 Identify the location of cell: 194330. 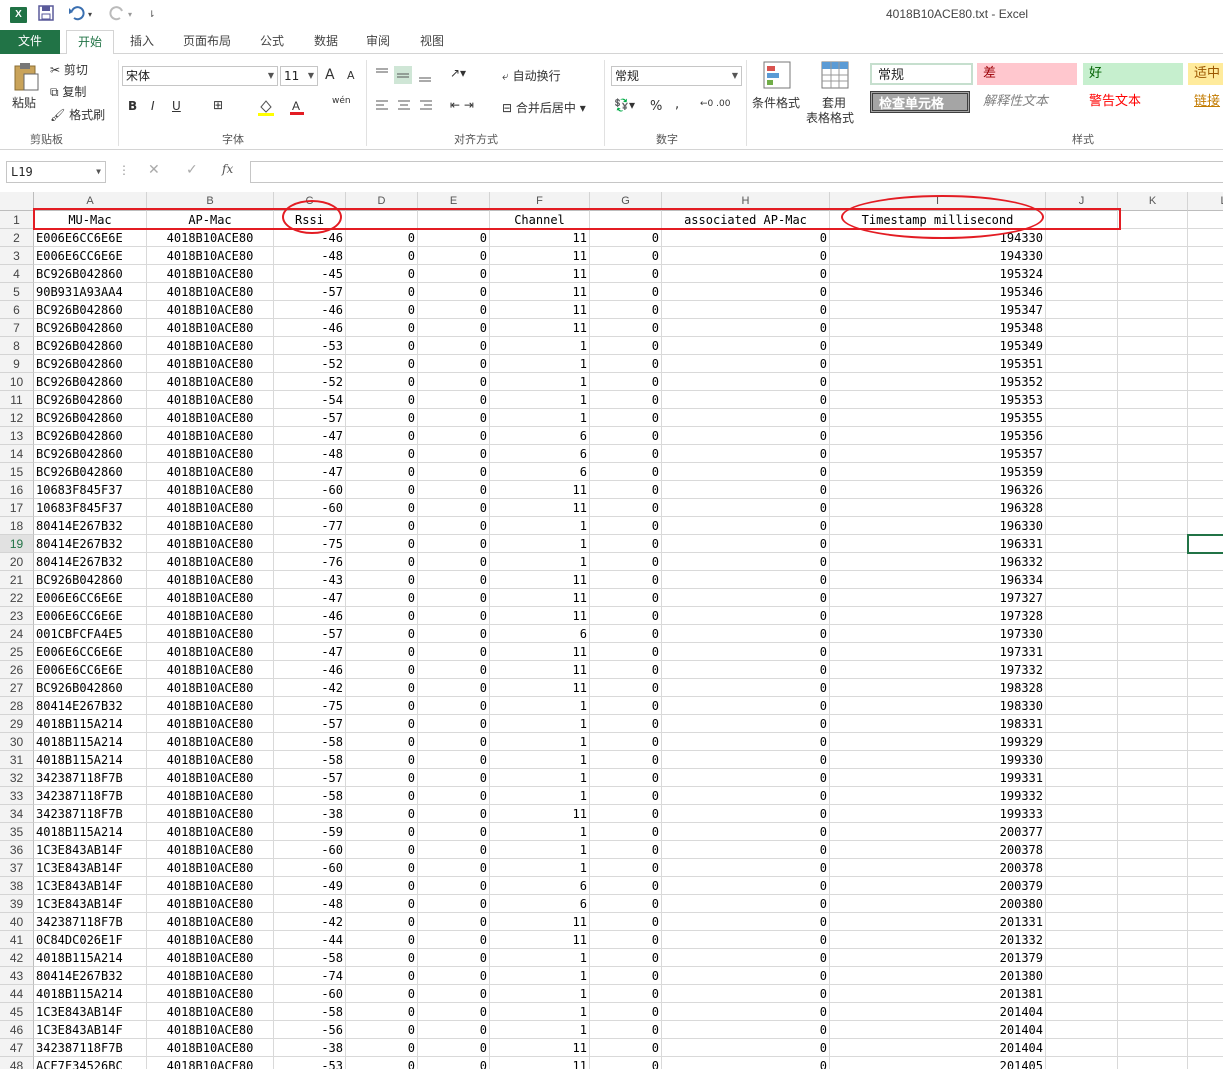
(938, 238).